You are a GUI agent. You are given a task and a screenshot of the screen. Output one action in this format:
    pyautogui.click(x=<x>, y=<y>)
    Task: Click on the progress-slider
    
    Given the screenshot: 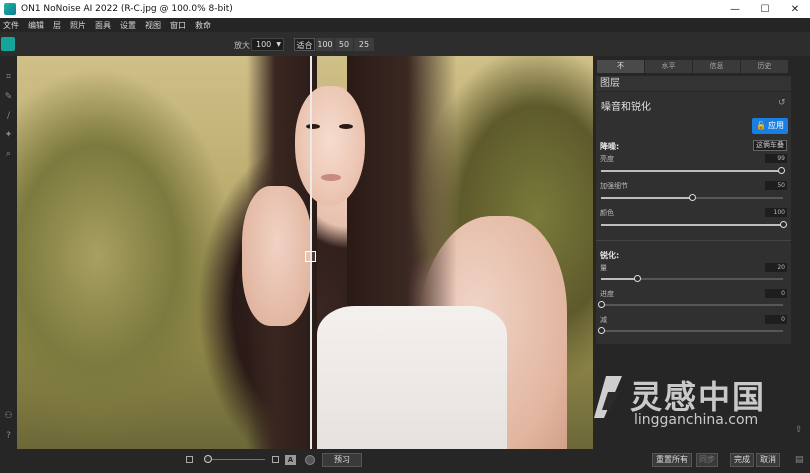 What is the action you would take?
    pyautogui.click(x=690, y=304)
    